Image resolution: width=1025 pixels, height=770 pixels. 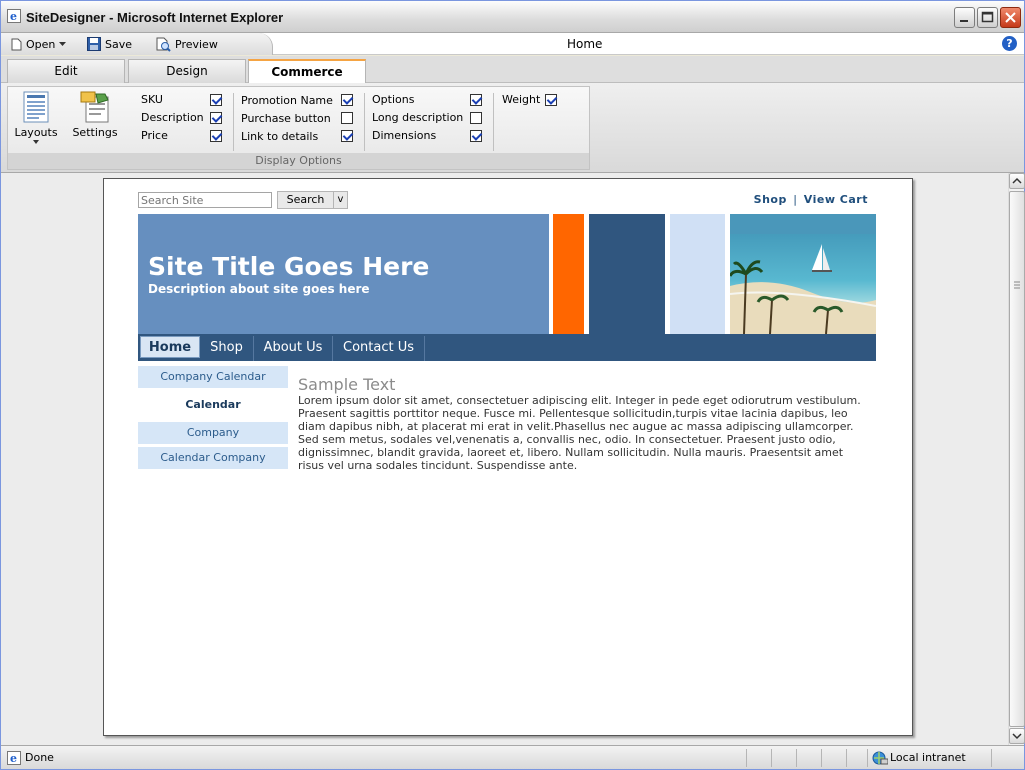 What do you see at coordinates (568, 274) in the screenshot?
I see `banner-orange-strip` at bounding box center [568, 274].